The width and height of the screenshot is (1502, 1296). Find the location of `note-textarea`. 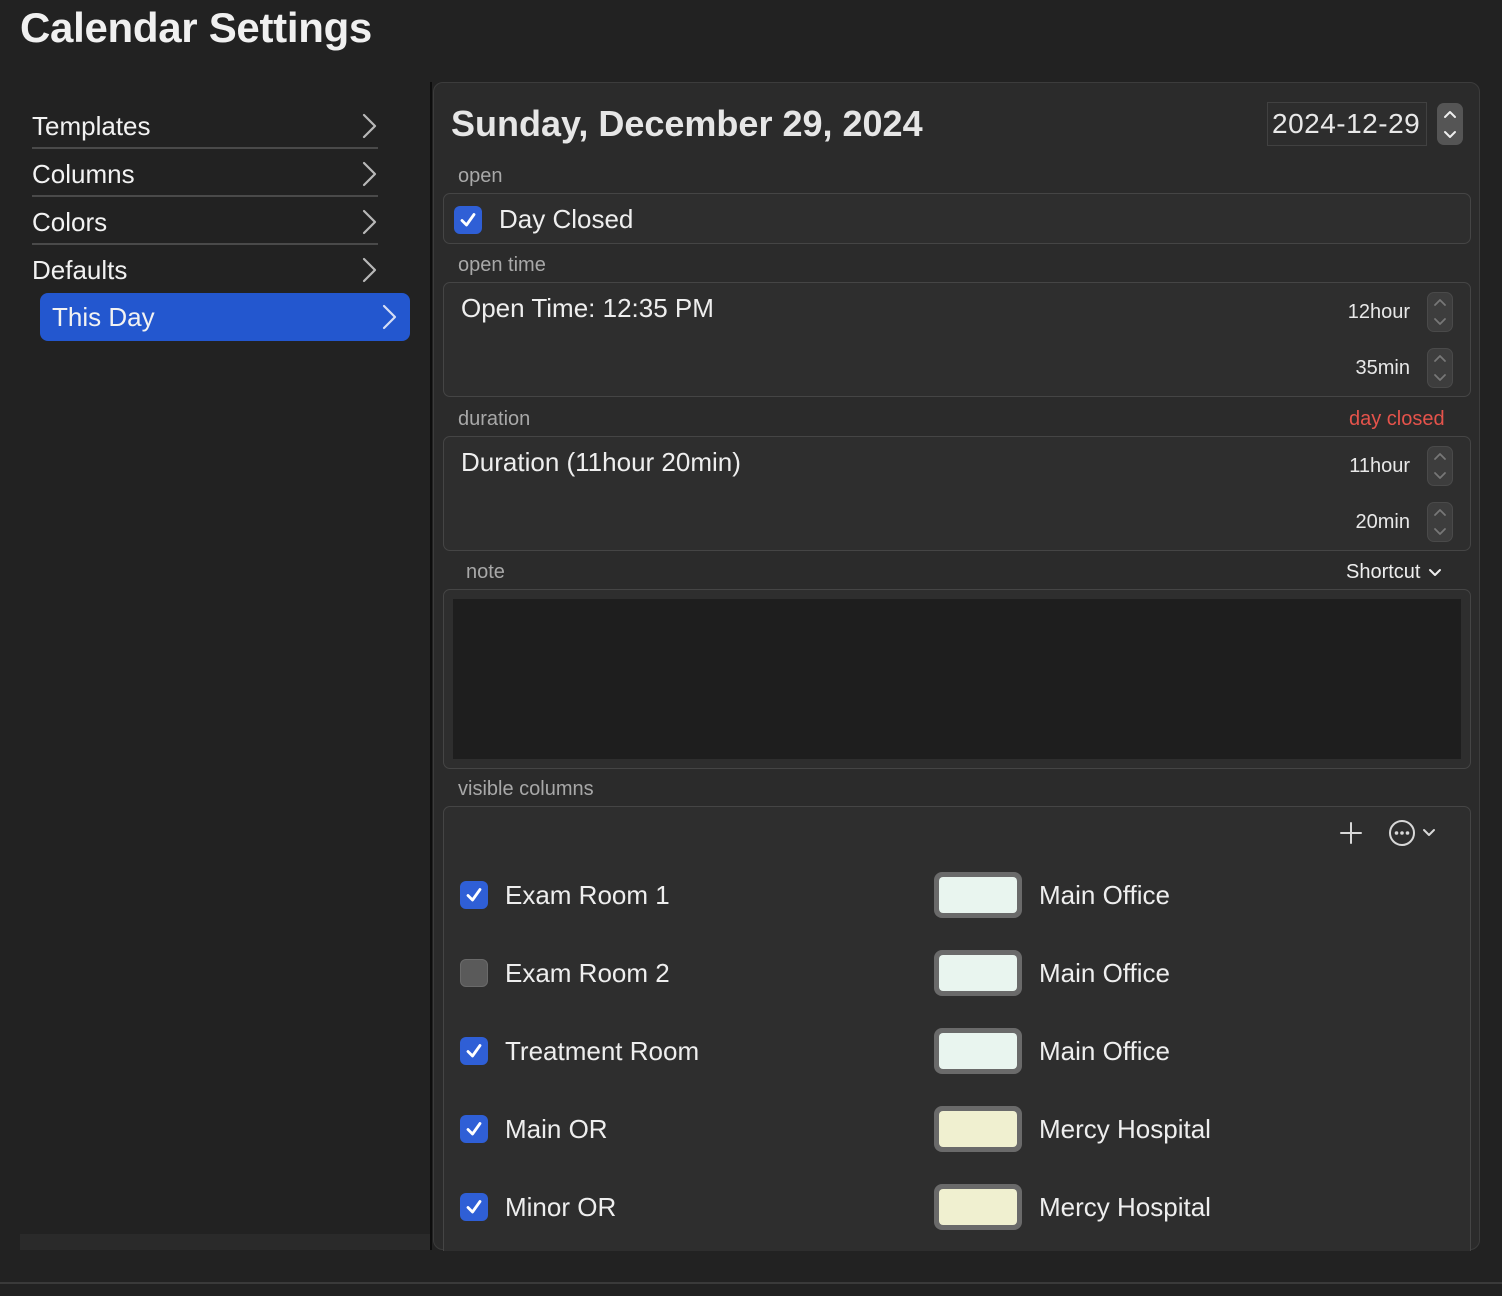

note-textarea is located at coordinates (957, 679).